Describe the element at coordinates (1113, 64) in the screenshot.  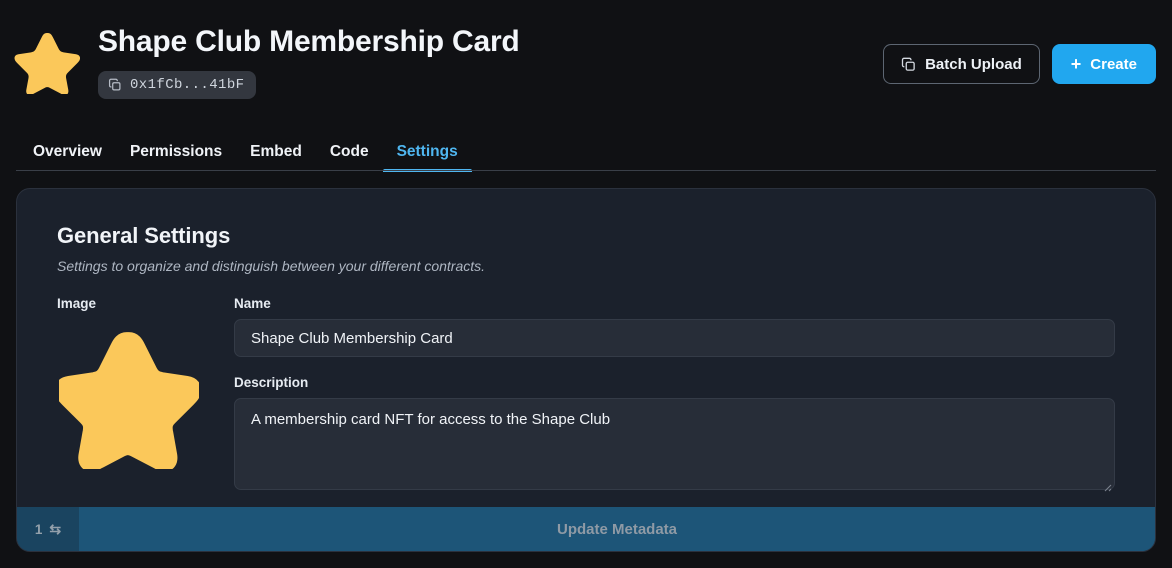
I see `create-label: Create` at that location.